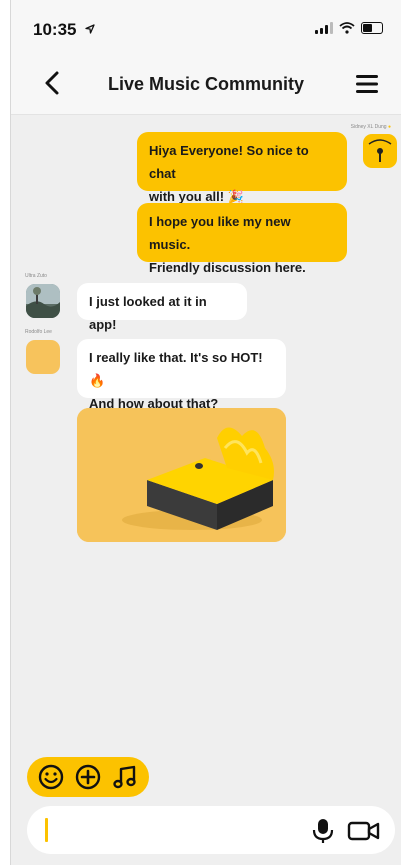  Describe the element at coordinates (323, 831) in the screenshot. I see `microphone-icon` at that location.